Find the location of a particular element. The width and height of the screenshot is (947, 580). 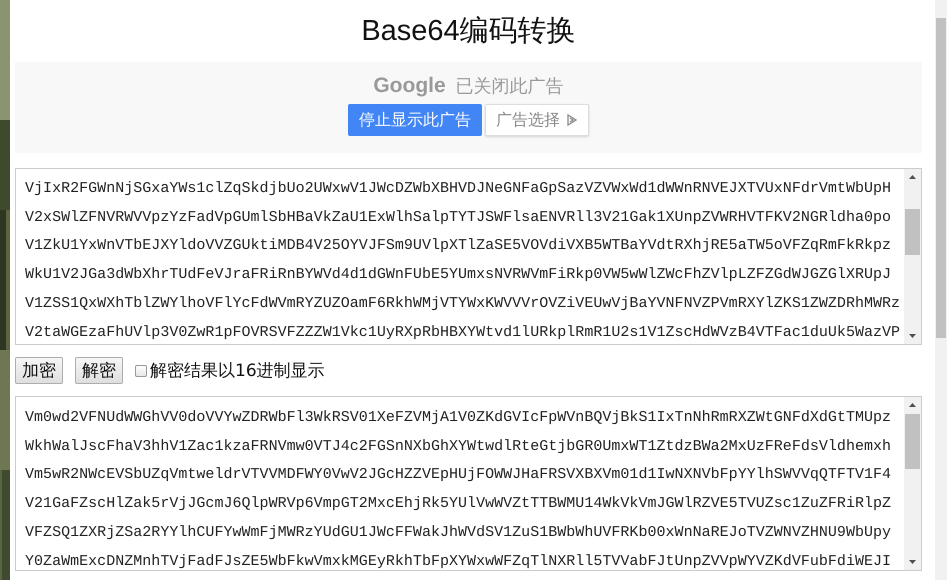

page-title: Base64编码转换 is located at coordinates (468, 31).